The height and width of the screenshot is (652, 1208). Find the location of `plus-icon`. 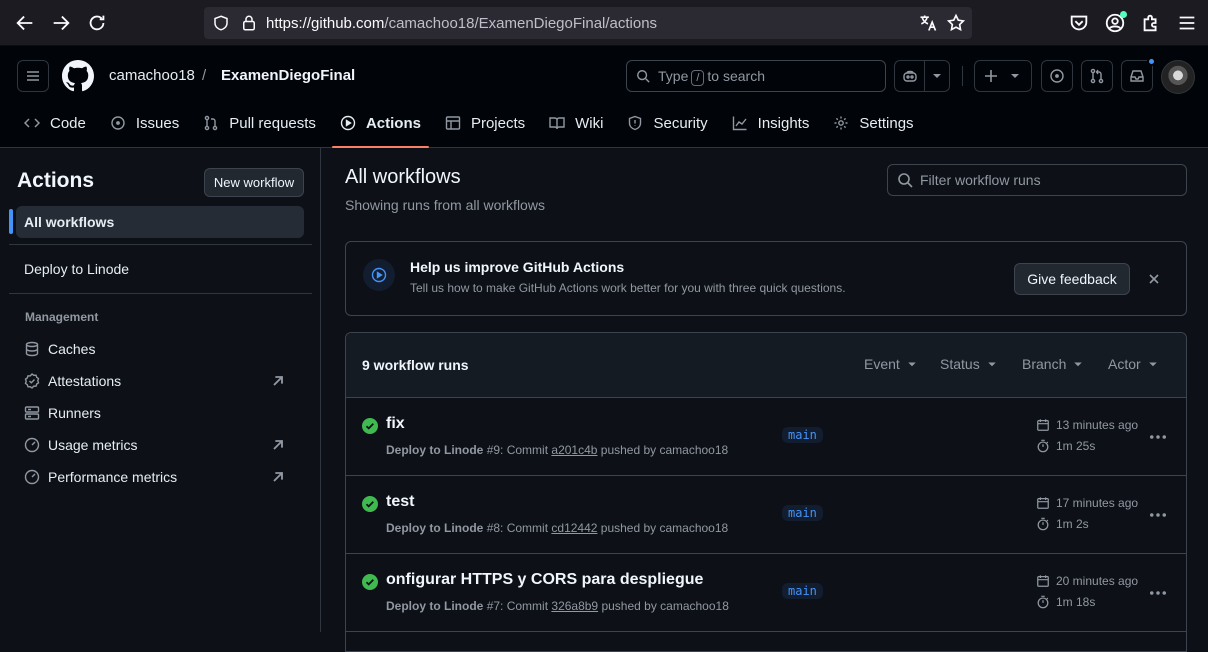

plus-icon is located at coordinates (991, 76).